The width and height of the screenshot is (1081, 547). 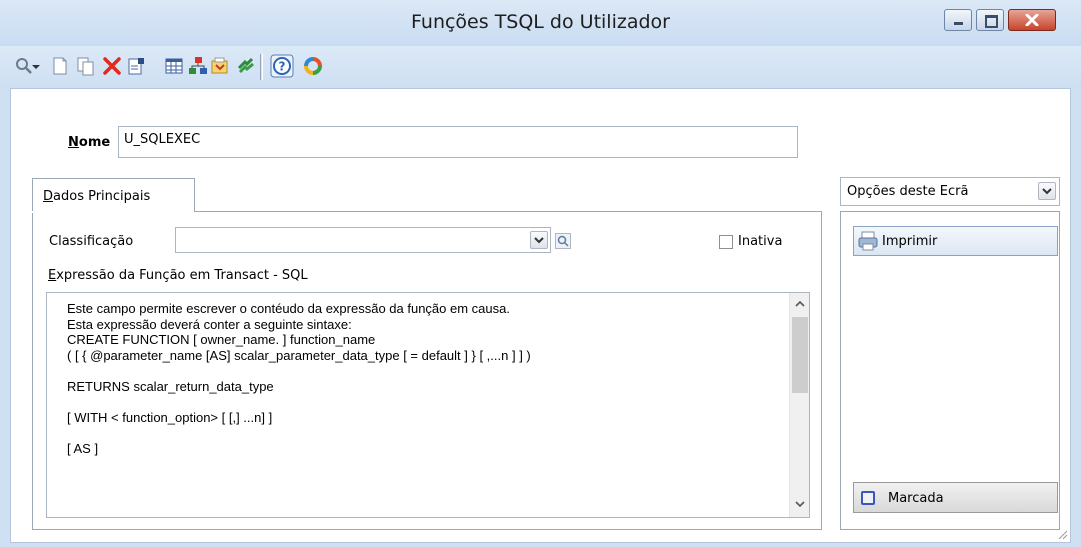 I want to click on tab-dados-principais: Dados Principais, so click(x=113, y=195).